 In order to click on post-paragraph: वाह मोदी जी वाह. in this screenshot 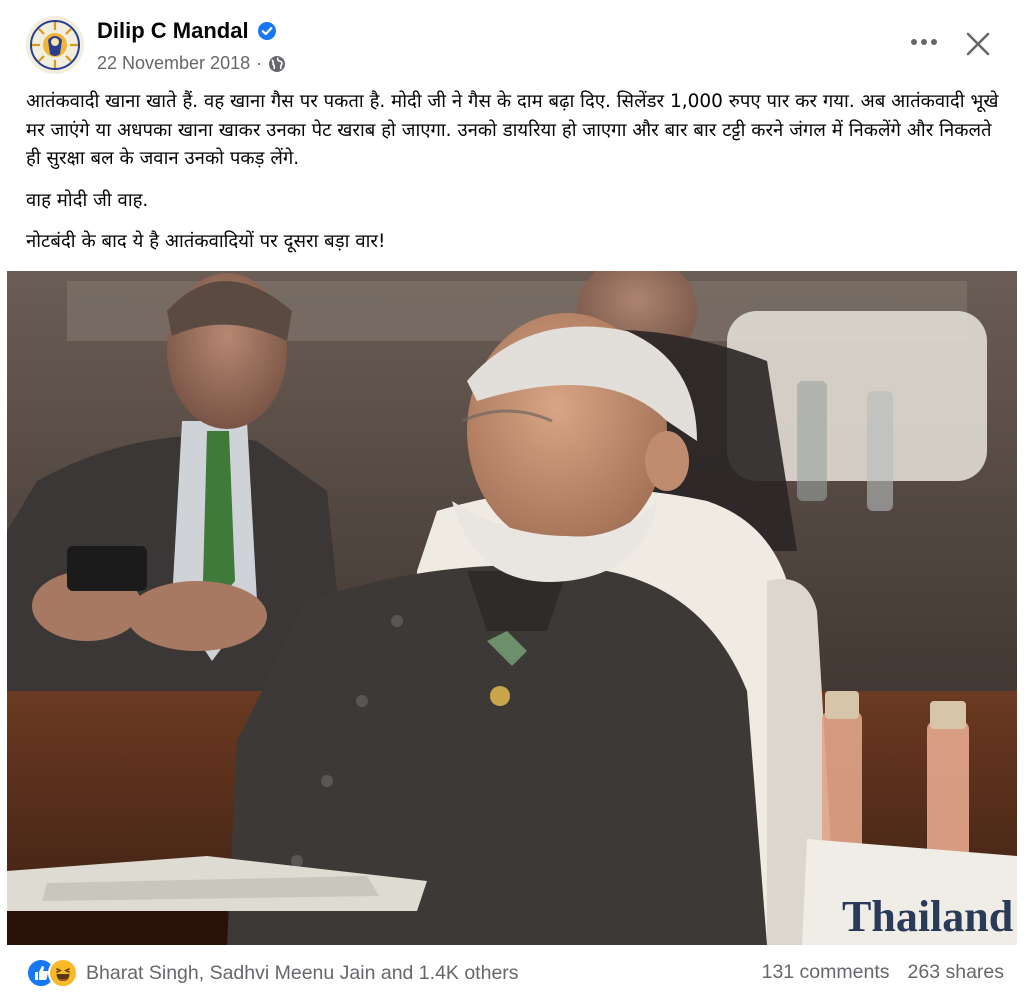, I will do `click(87, 200)`.